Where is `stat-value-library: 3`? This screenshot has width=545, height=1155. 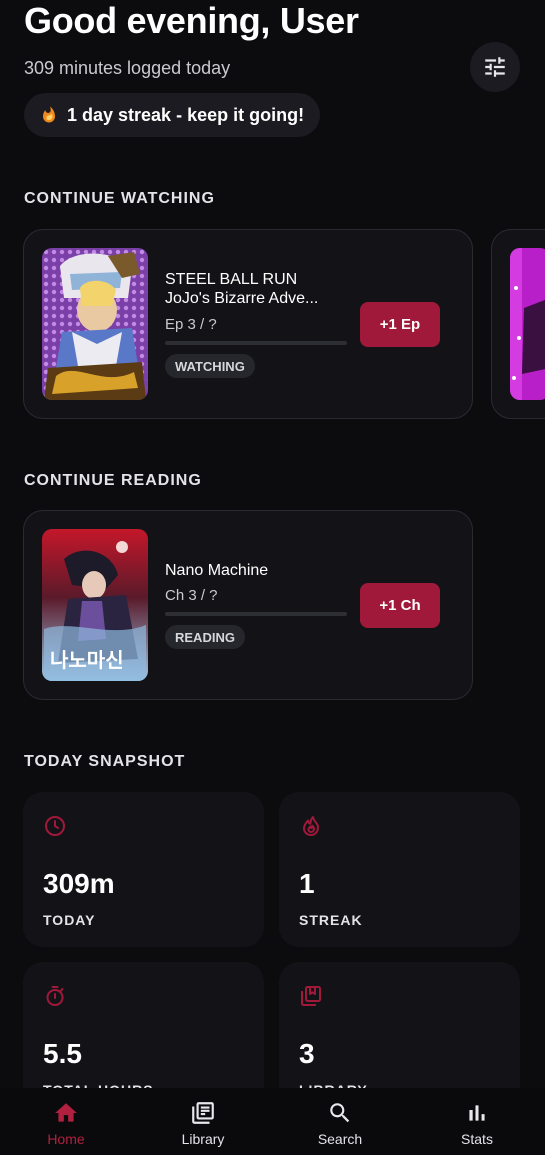 stat-value-library: 3 is located at coordinates (307, 1053).